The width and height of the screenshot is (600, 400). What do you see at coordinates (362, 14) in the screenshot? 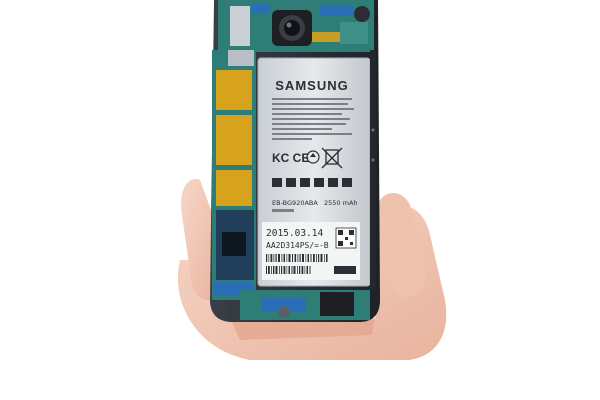
I see `flash-icon` at bounding box center [362, 14].